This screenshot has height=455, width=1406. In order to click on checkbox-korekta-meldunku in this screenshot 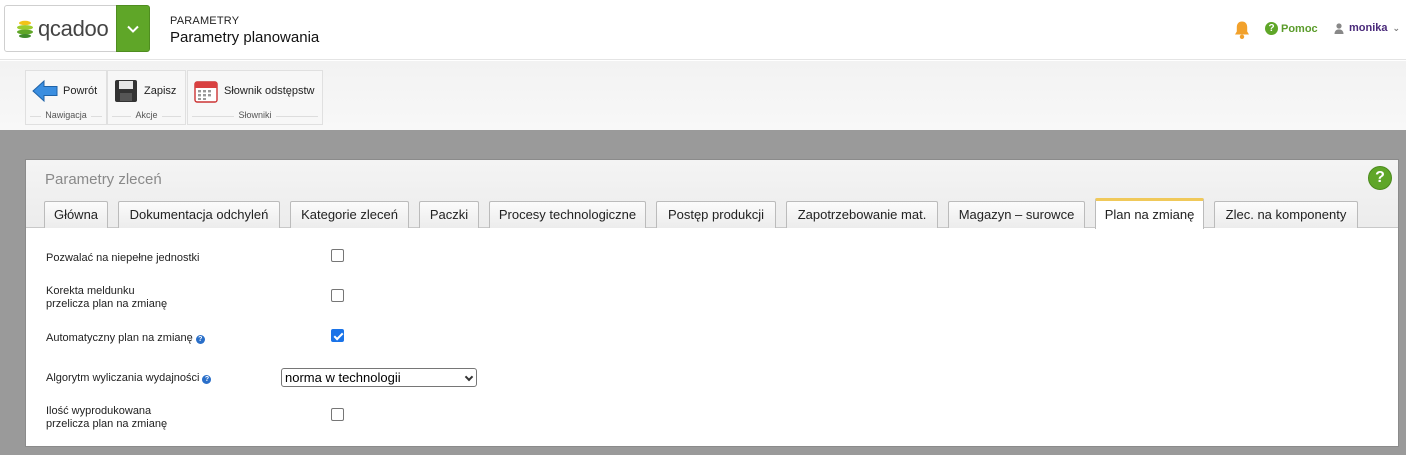, I will do `click(337, 295)`.